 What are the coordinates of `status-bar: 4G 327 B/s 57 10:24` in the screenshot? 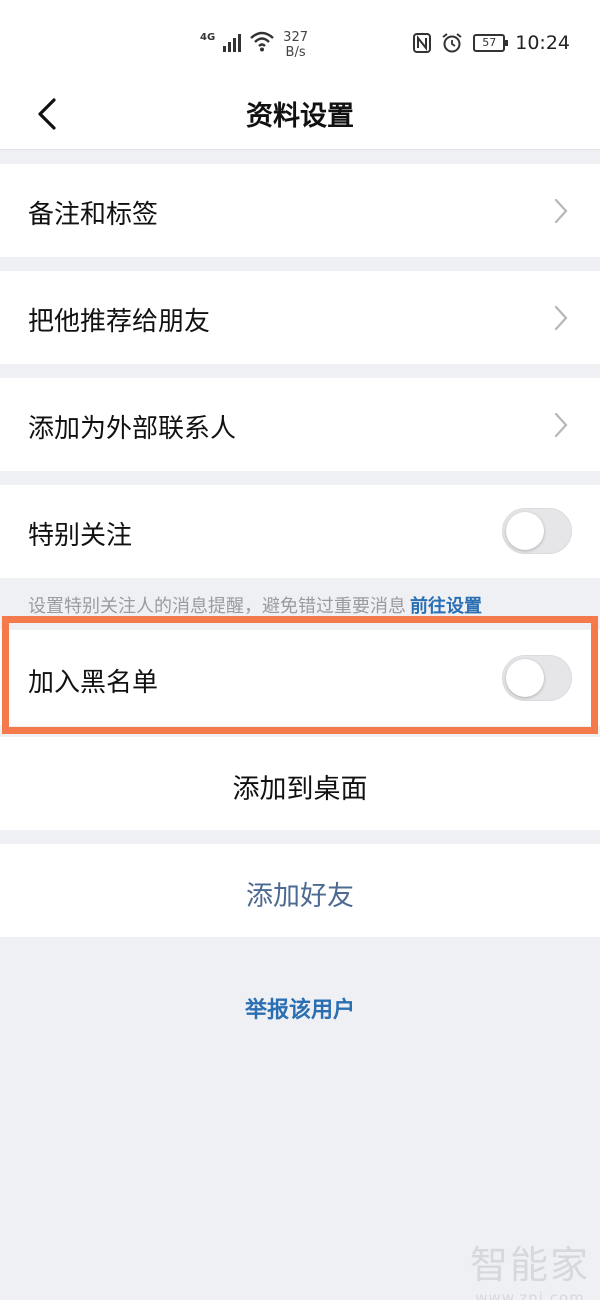 It's located at (300, 40).